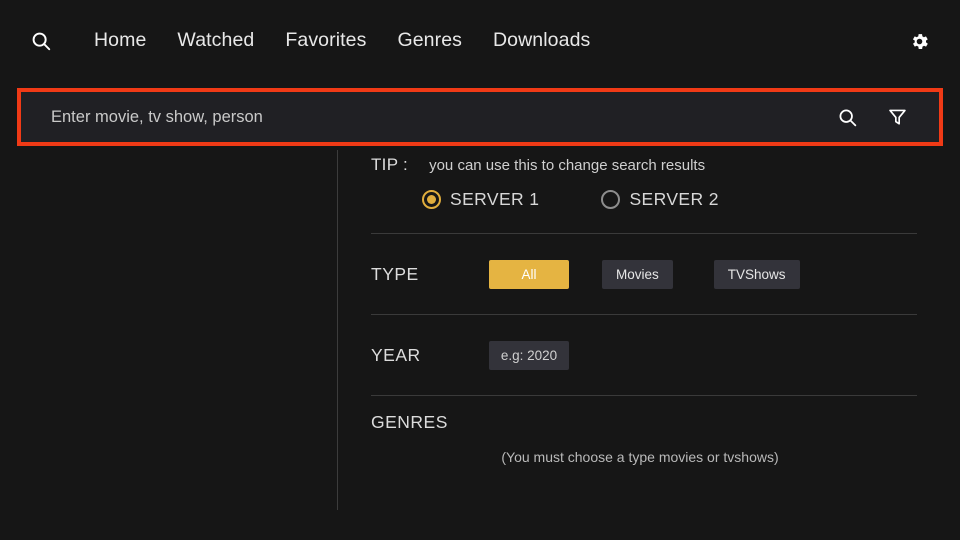 The width and height of the screenshot is (960, 540). I want to click on type-option-movies: Movies, so click(637, 274).